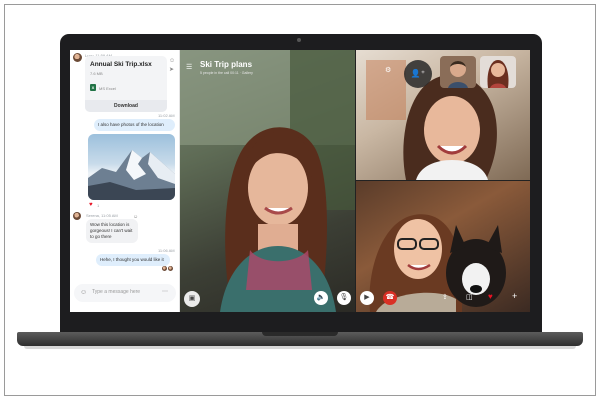  I want to click on laptop-shadow, so click(300, 347).